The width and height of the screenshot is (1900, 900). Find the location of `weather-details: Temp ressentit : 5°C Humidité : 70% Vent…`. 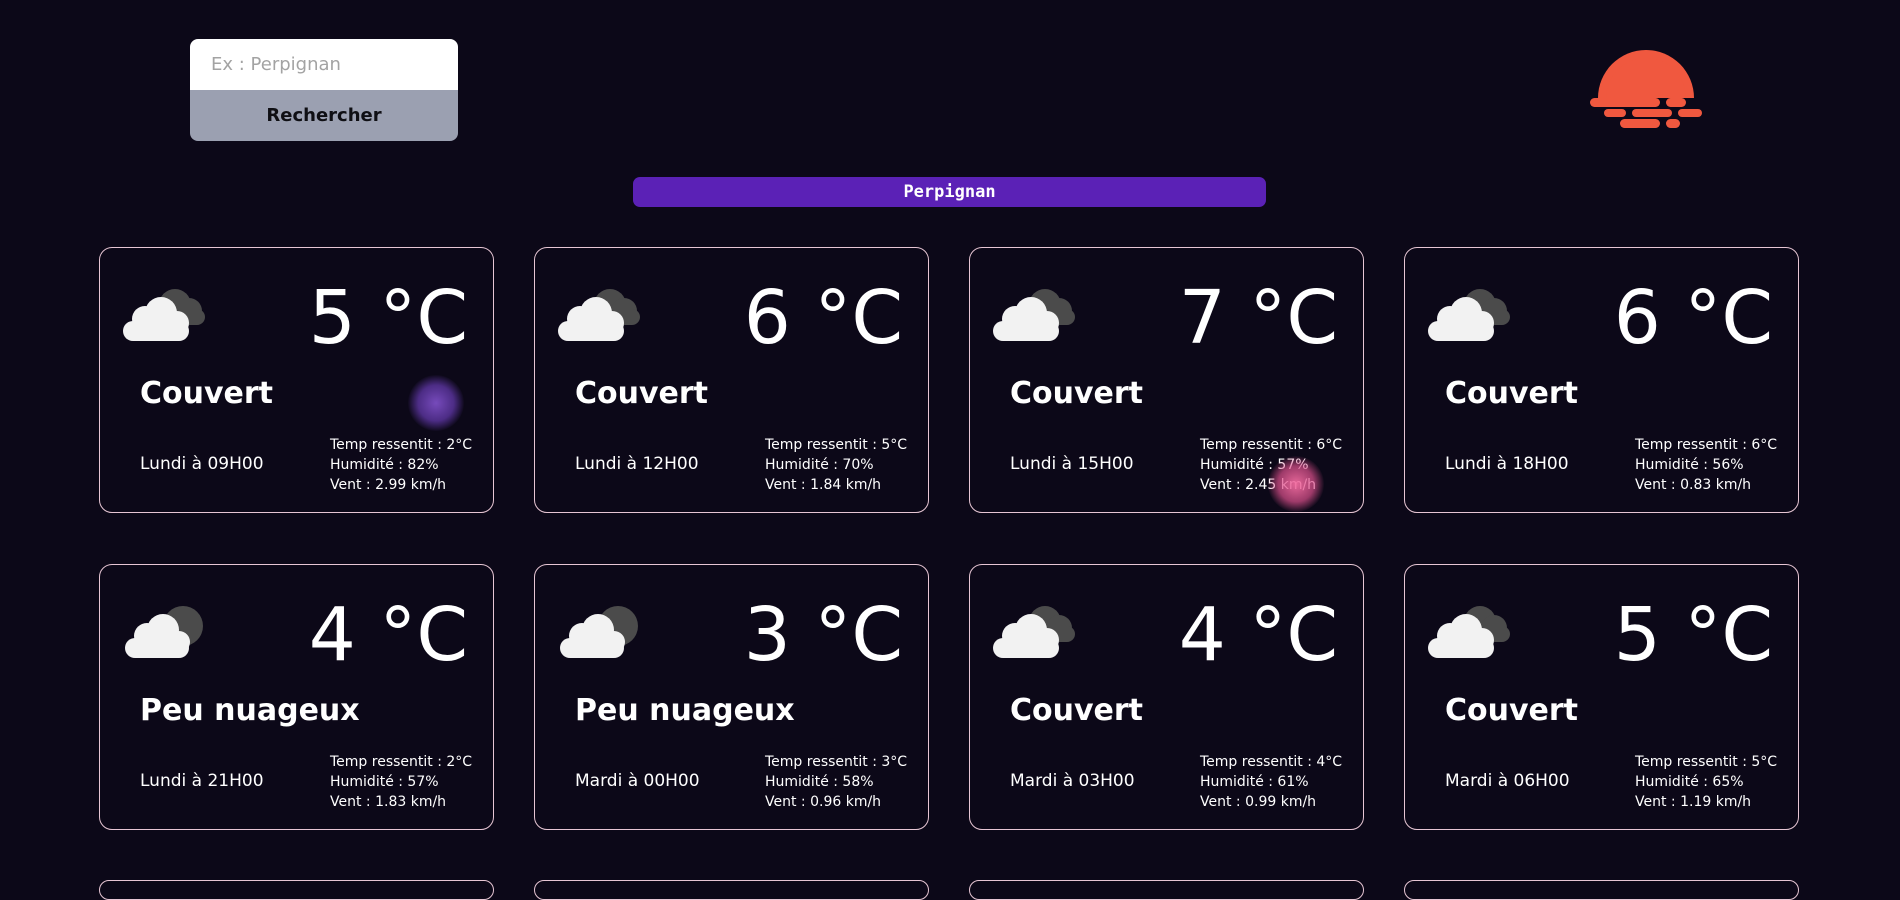

weather-details: Temp ressentit : 5°C Humidité : 70% Vent… is located at coordinates (836, 465).